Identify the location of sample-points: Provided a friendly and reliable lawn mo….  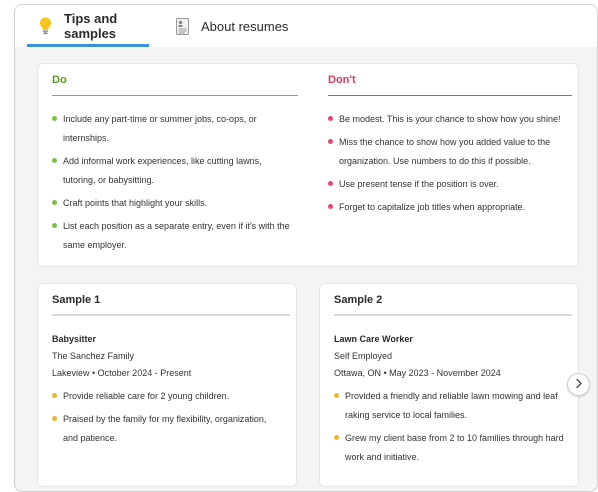
(450, 429).